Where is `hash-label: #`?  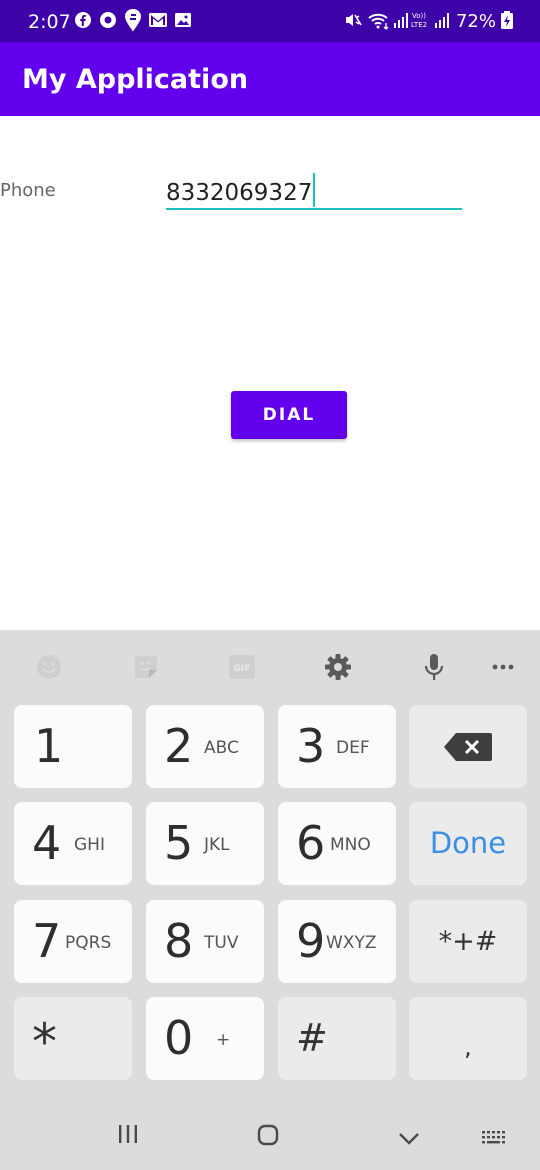 hash-label: # is located at coordinates (312, 1038).